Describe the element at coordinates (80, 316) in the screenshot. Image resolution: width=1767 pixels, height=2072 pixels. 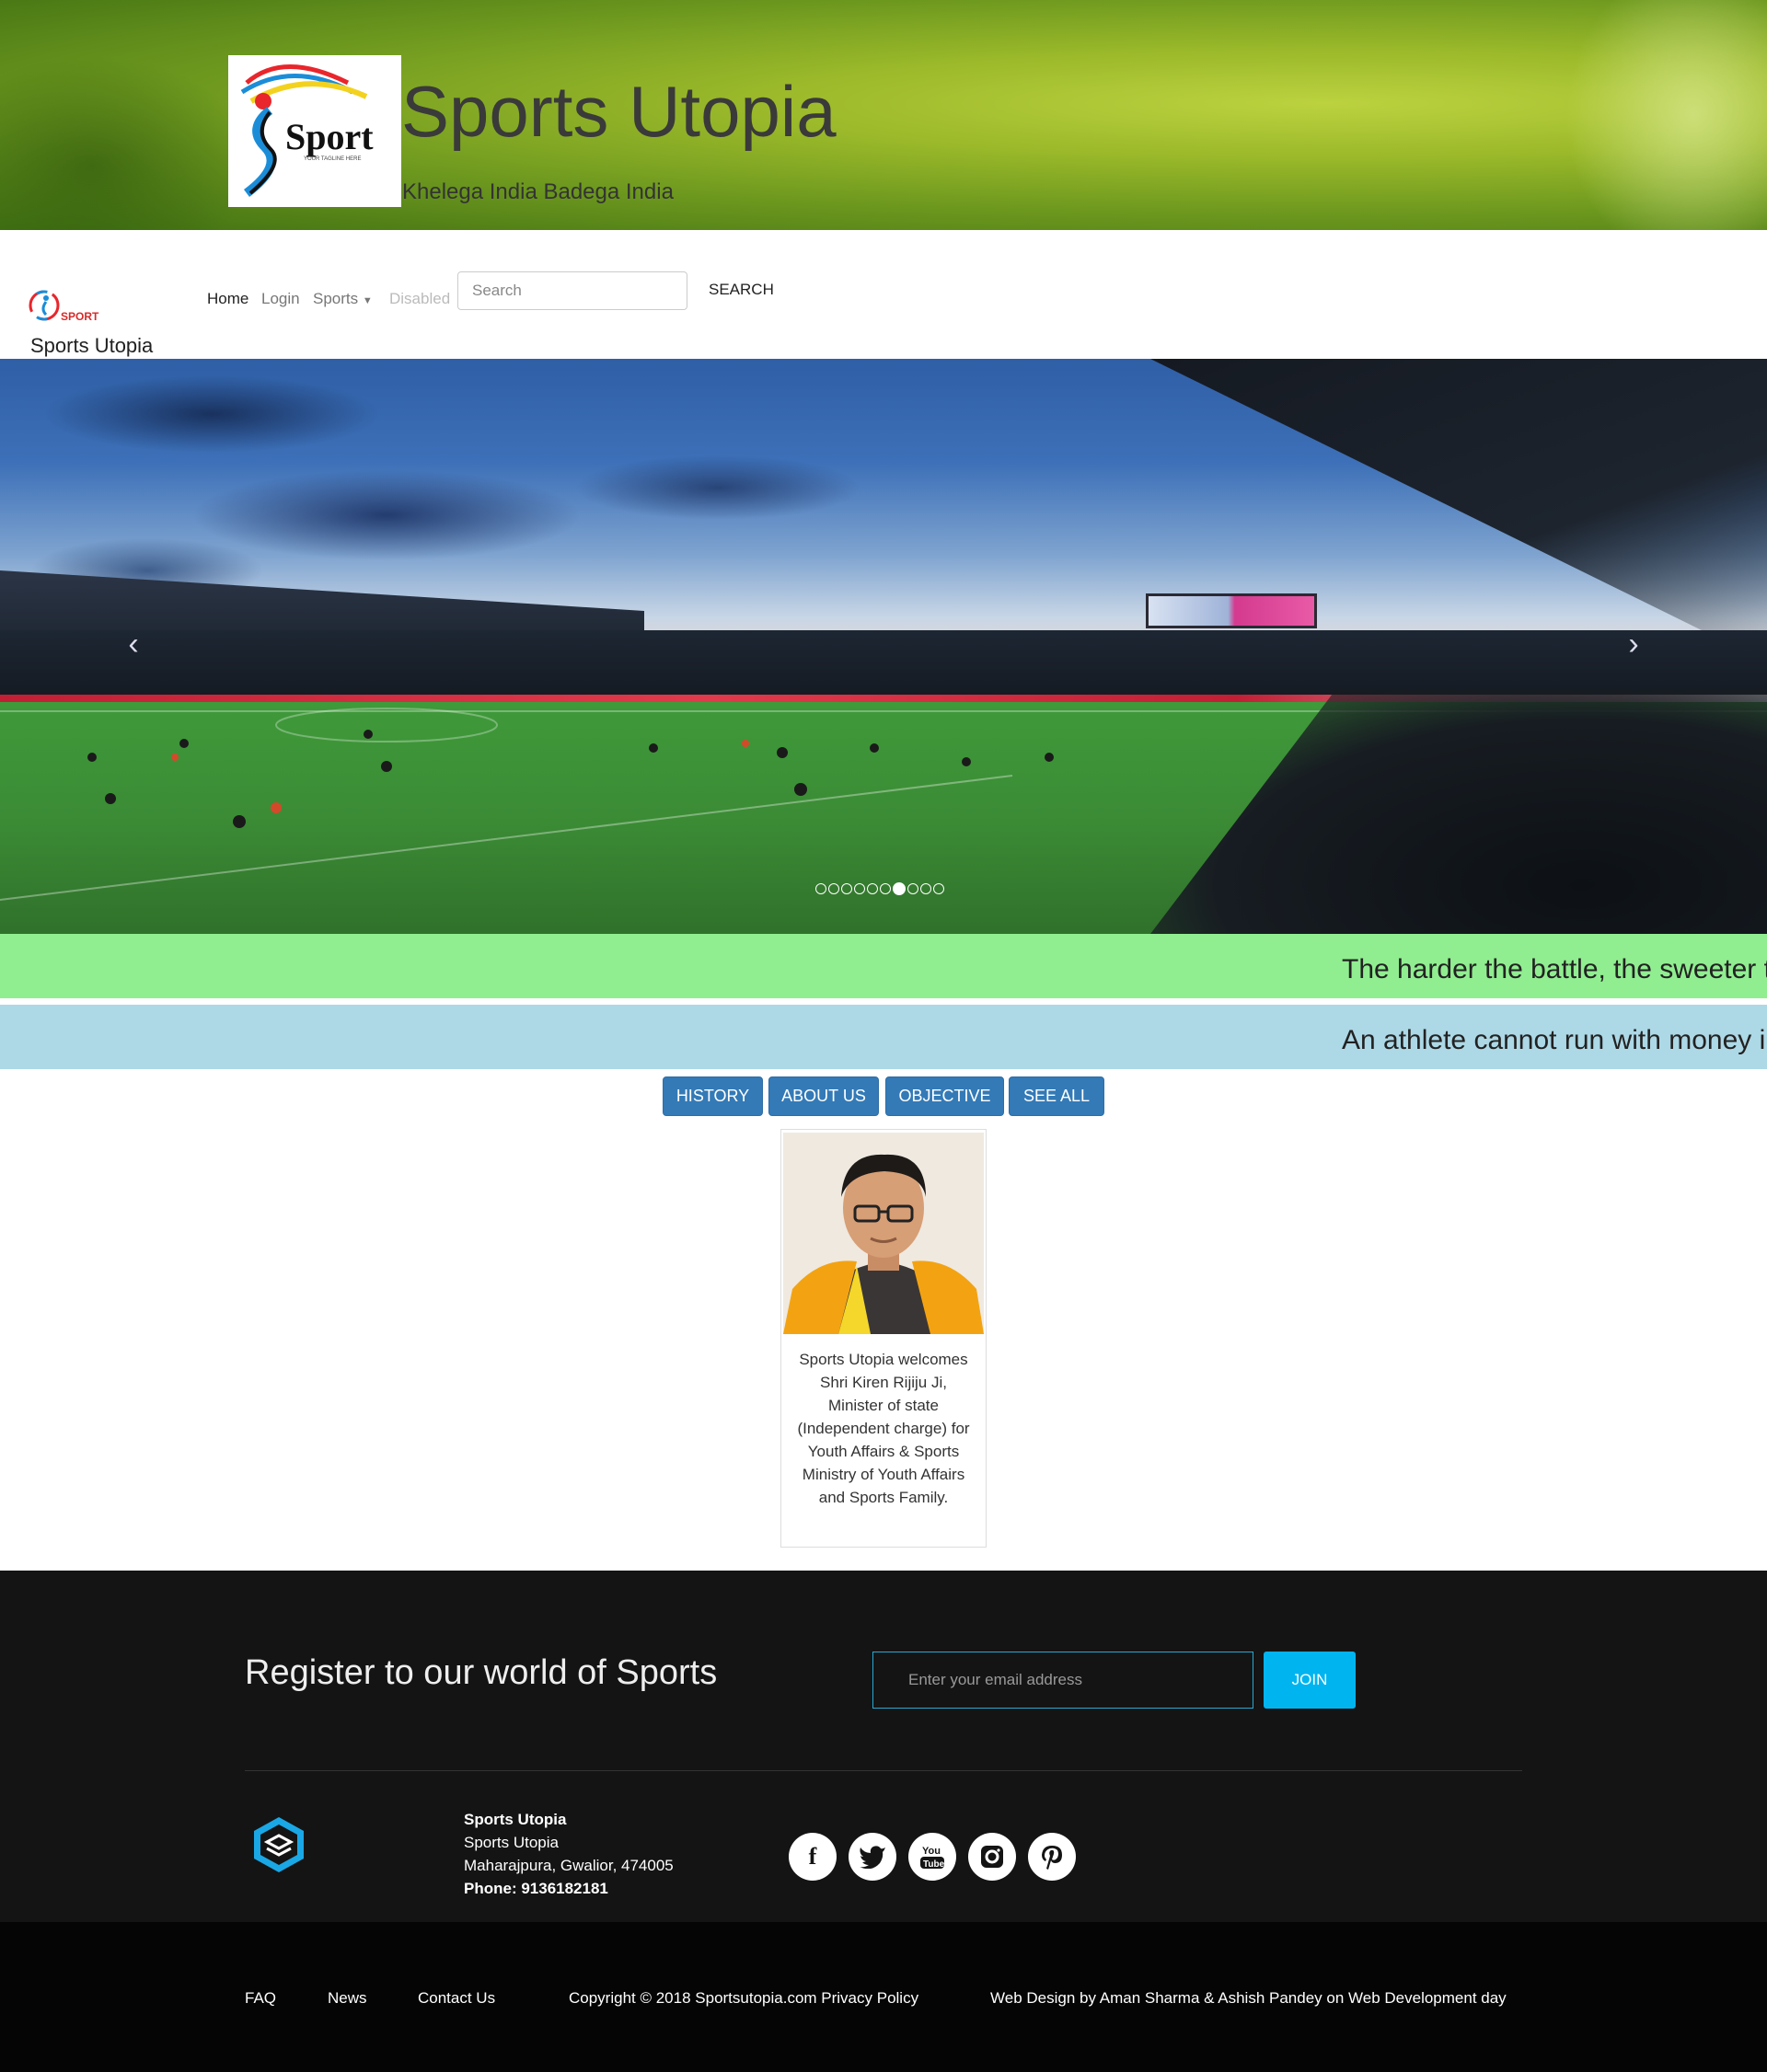
I see `navbar-logo-text: SPORT` at that location.